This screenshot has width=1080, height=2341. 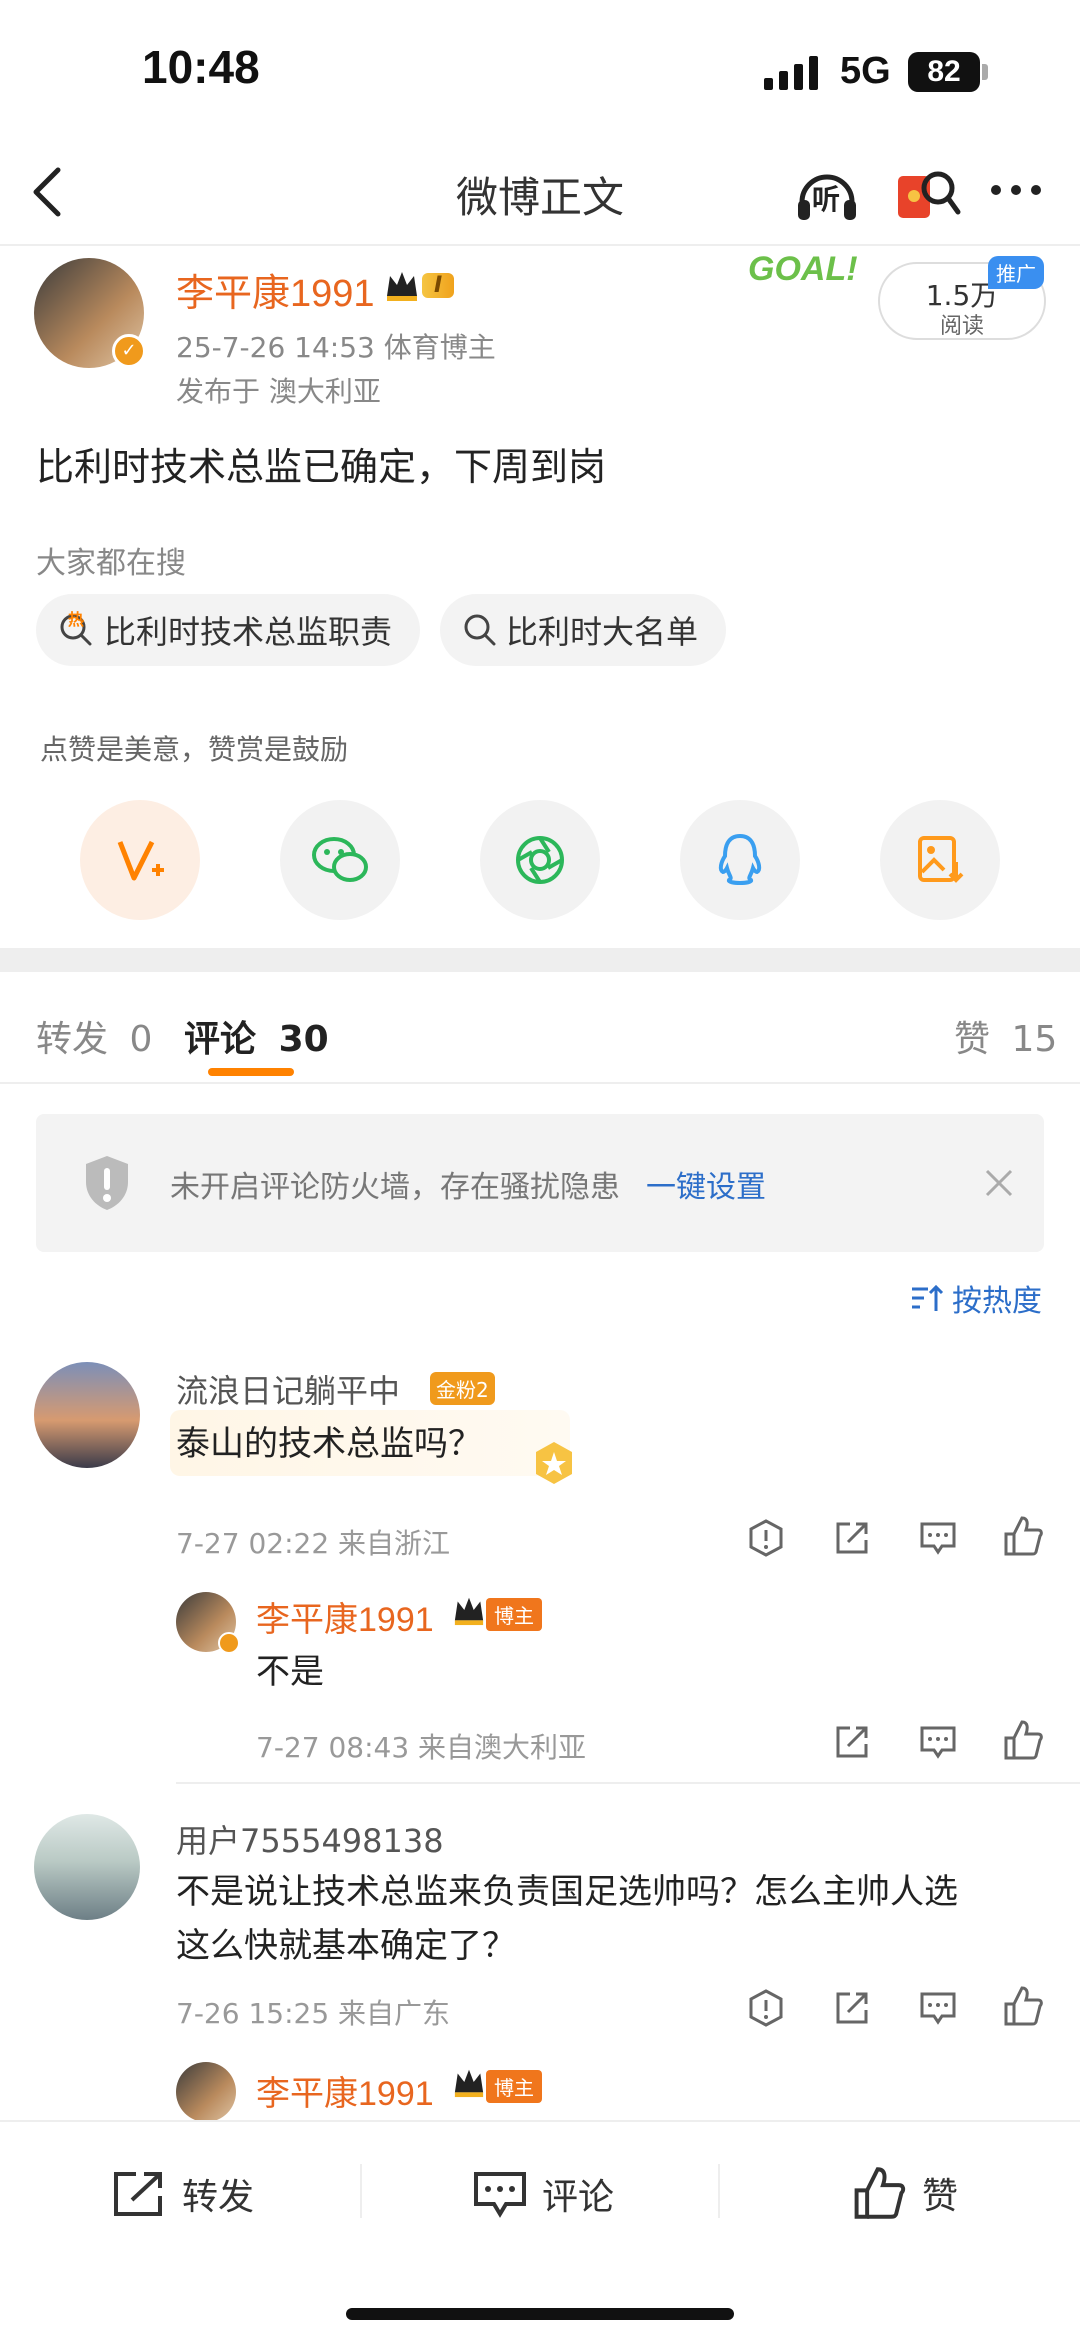 What do you see at coordinates (438, 285) in the screenshot?
I see `level-number: I` at bounding box center [438, 285].